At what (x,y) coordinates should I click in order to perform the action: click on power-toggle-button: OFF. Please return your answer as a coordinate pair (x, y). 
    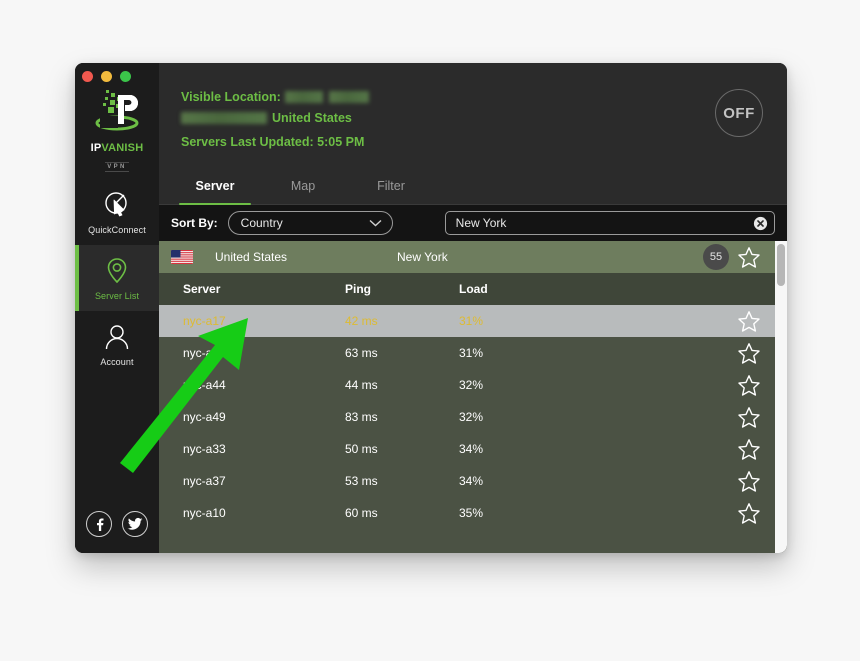
    Looking at the image, I should click on (739, 113).